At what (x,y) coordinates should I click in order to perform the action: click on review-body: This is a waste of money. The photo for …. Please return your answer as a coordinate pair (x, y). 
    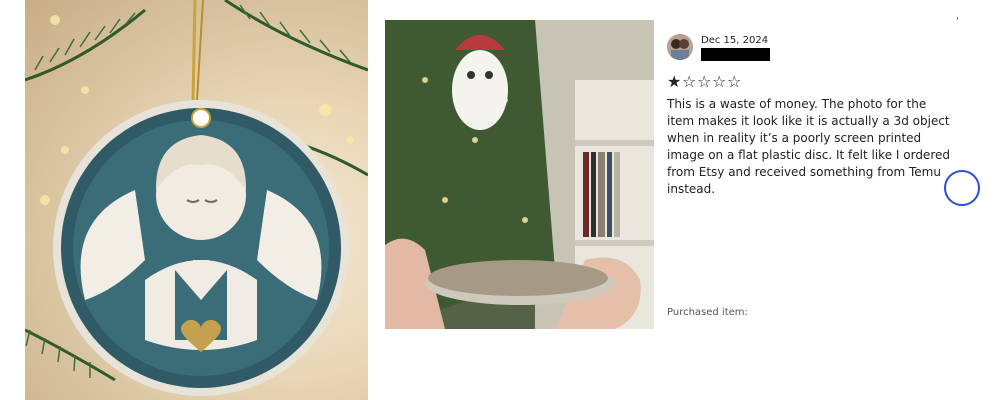
    Looking at the image, I should click on (808, 146).